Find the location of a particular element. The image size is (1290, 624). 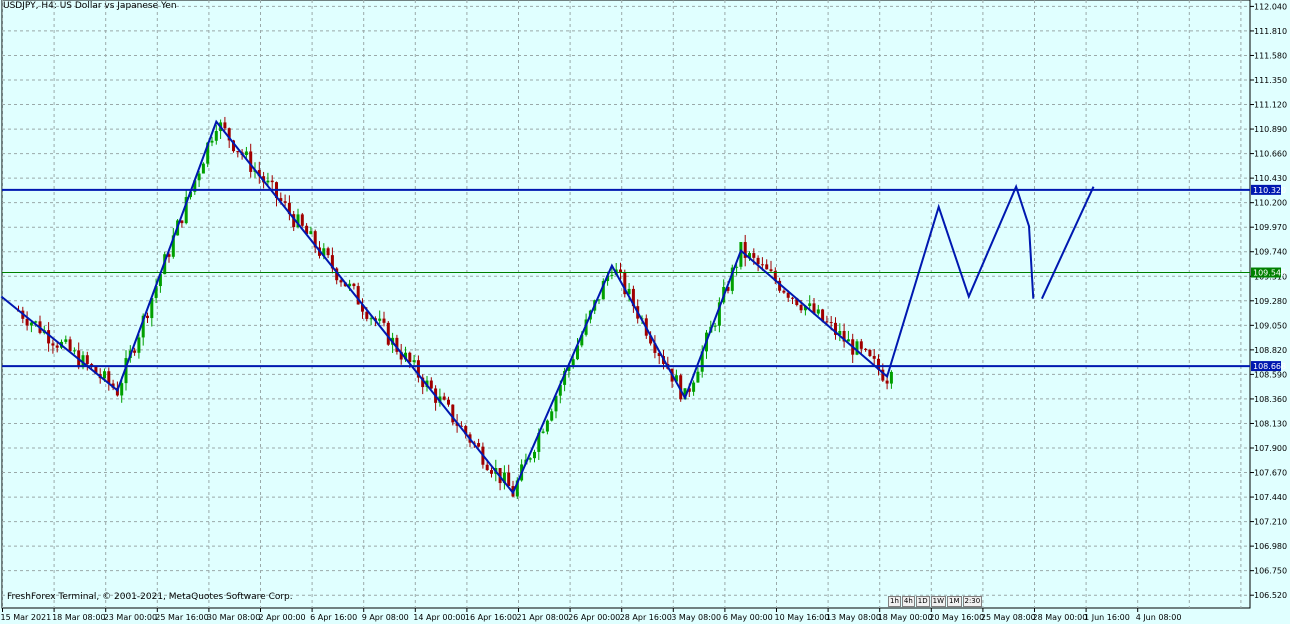

x-tick-label: 9 Apr 08:00 is located at coordinates (385, 617).